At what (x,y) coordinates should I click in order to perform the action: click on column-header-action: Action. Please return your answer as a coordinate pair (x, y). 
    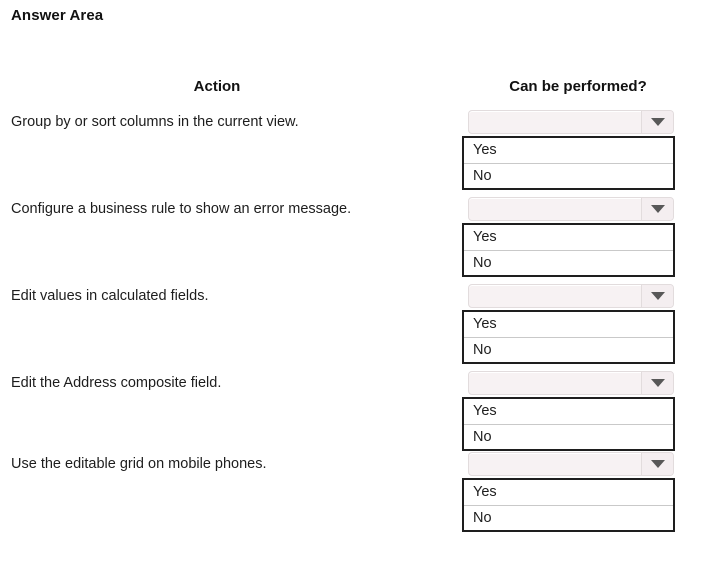
    Looking at the image, I should click on (217, 86).